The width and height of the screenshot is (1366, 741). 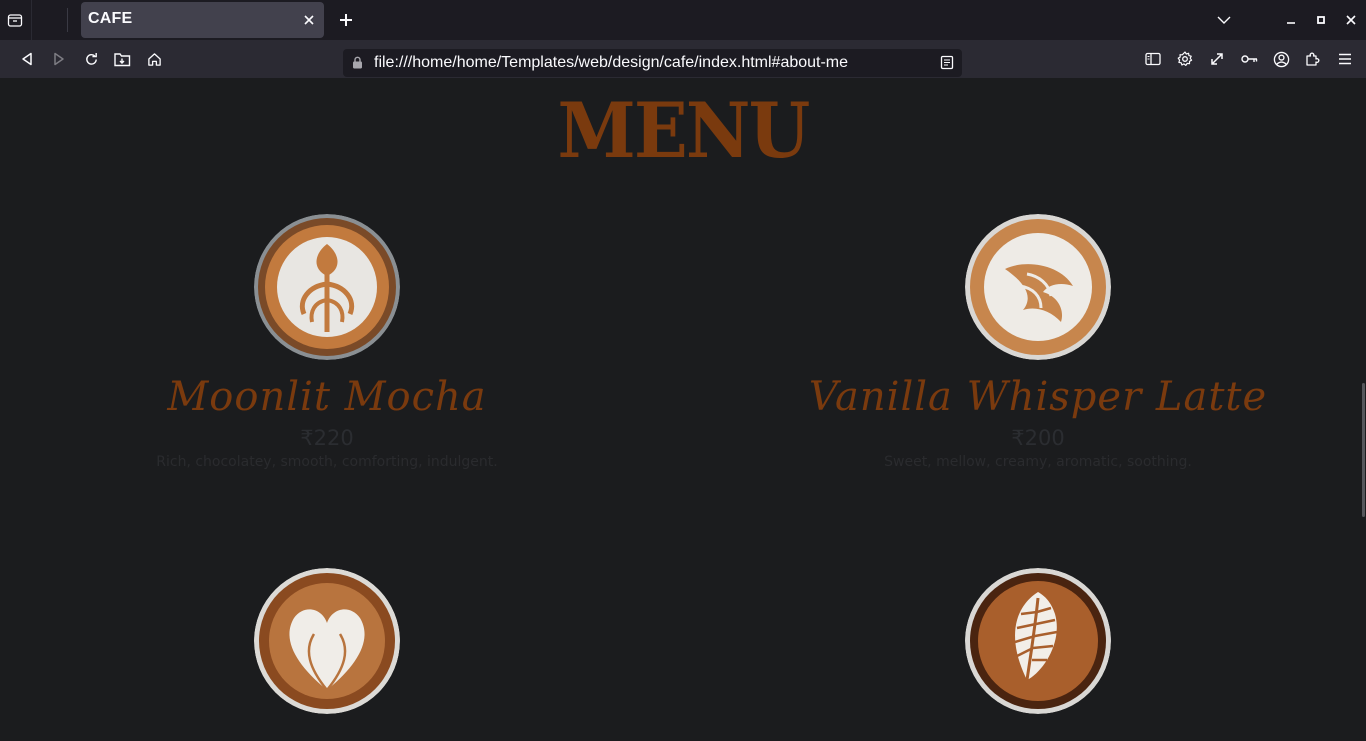 I want to click on item-name: Vanilla Whisper Latte, so click(x=1038, y=397).